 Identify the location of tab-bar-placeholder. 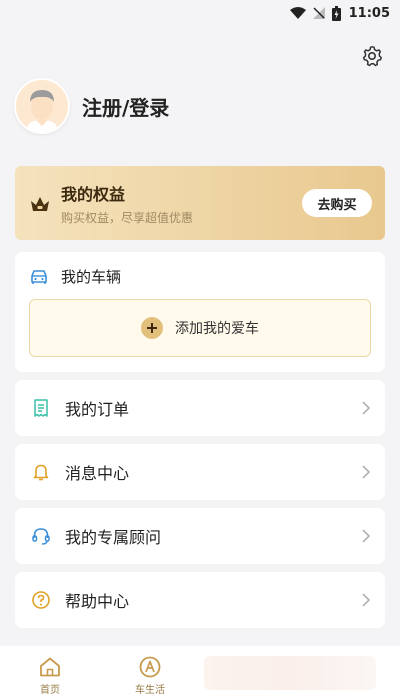
(300, 673).